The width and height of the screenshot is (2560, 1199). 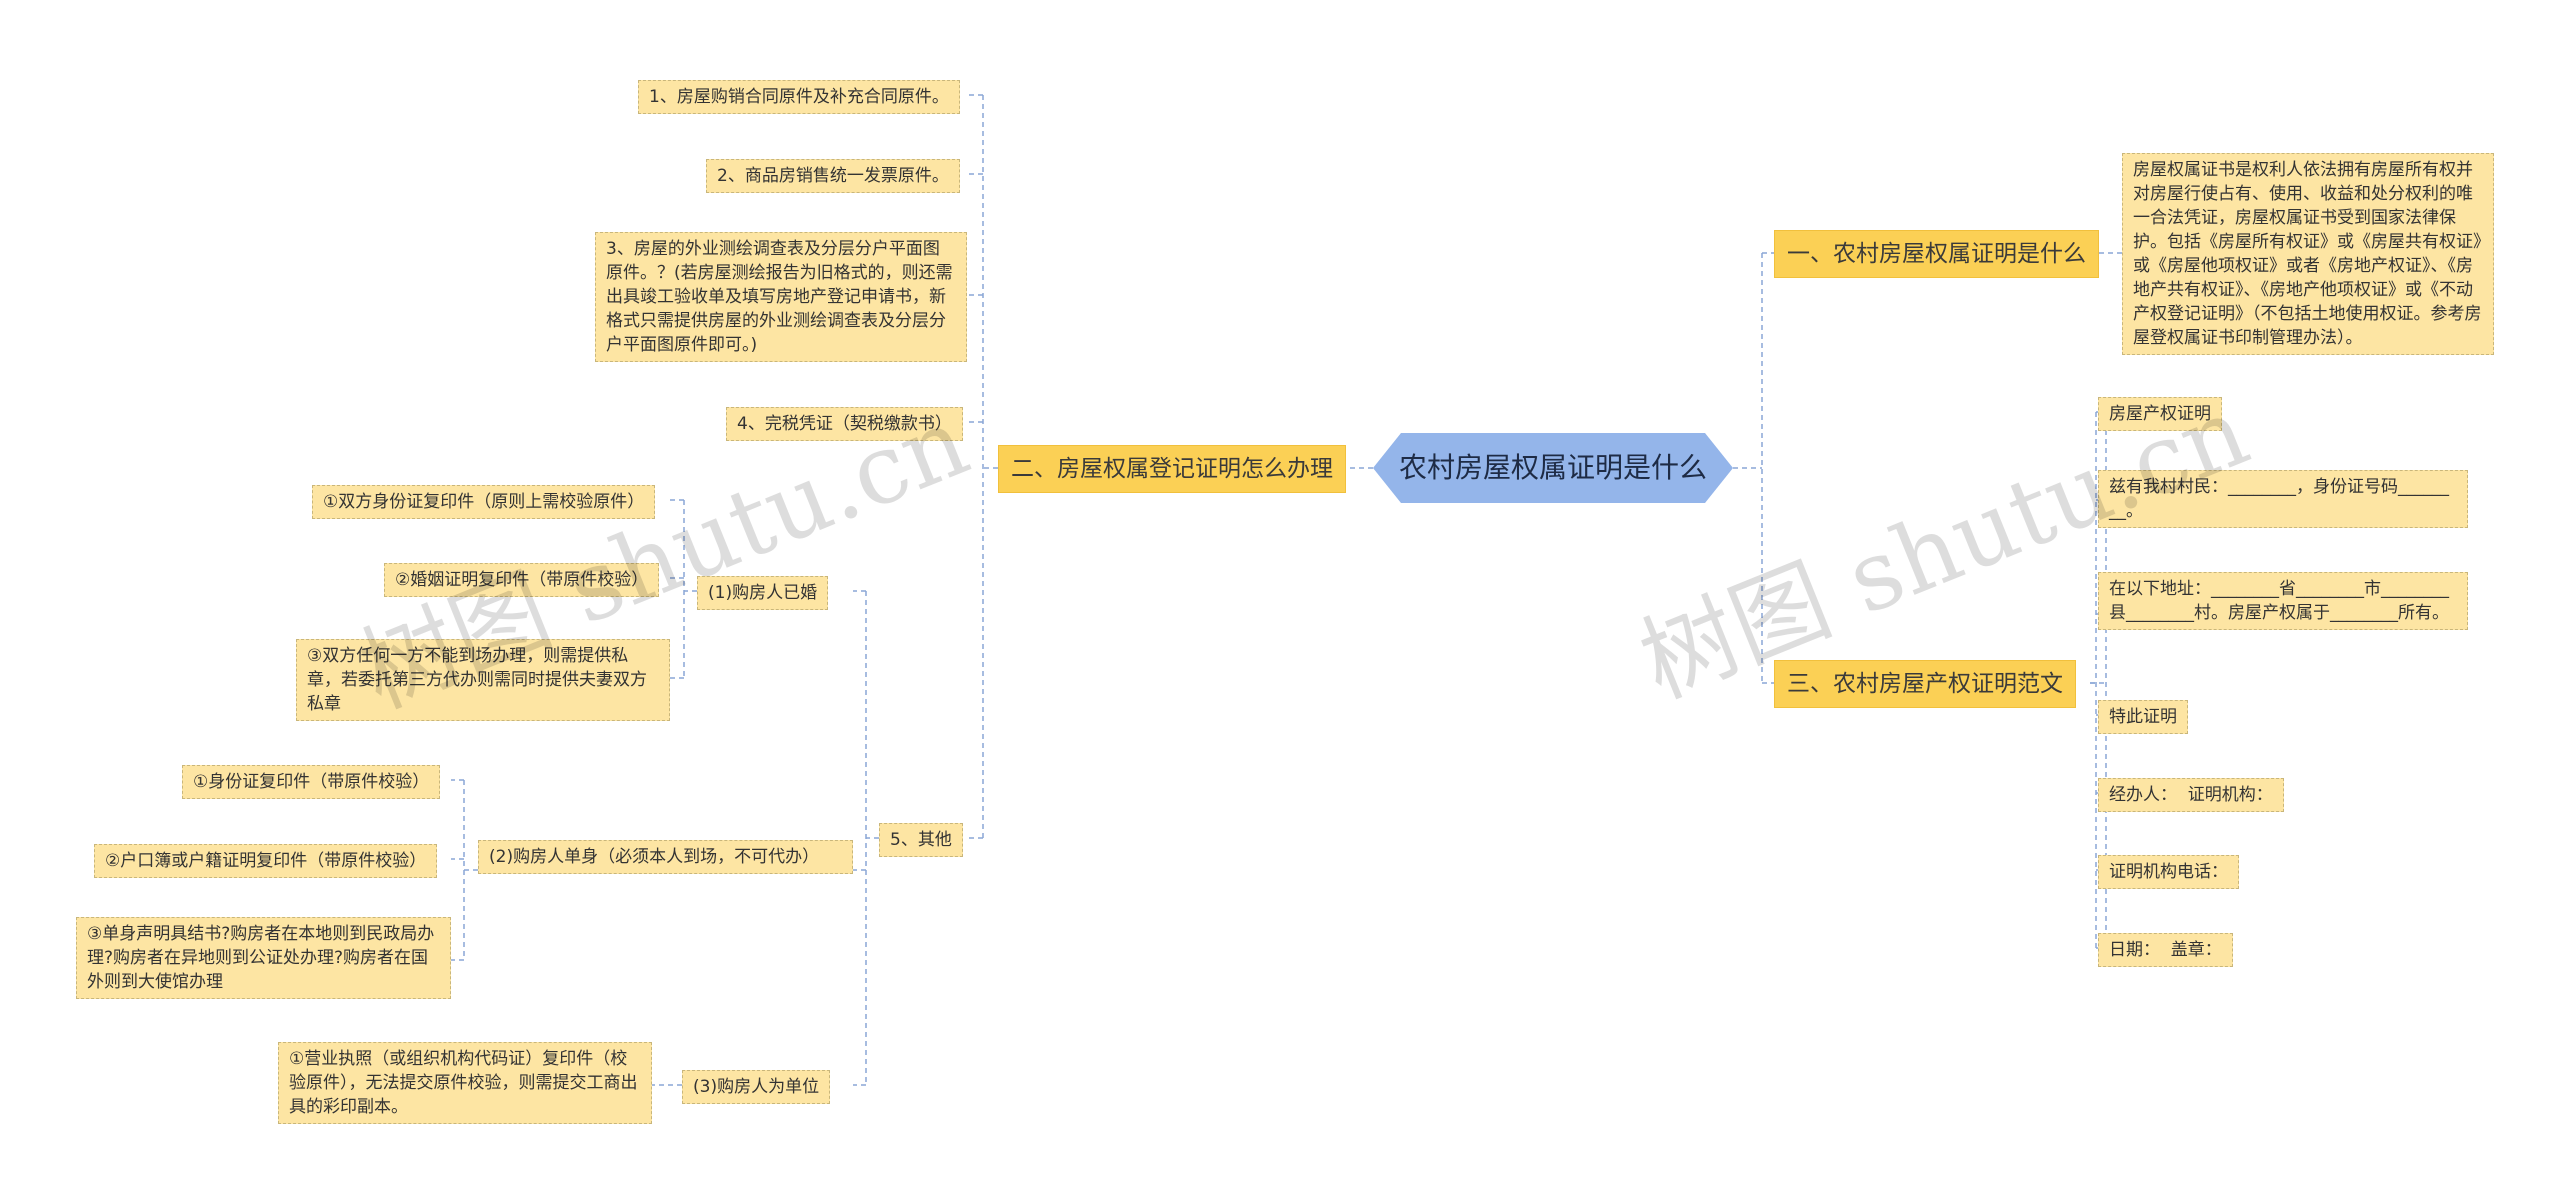 I want to click on template-certify-line: 特此证明, so click(x=2143, y=717).